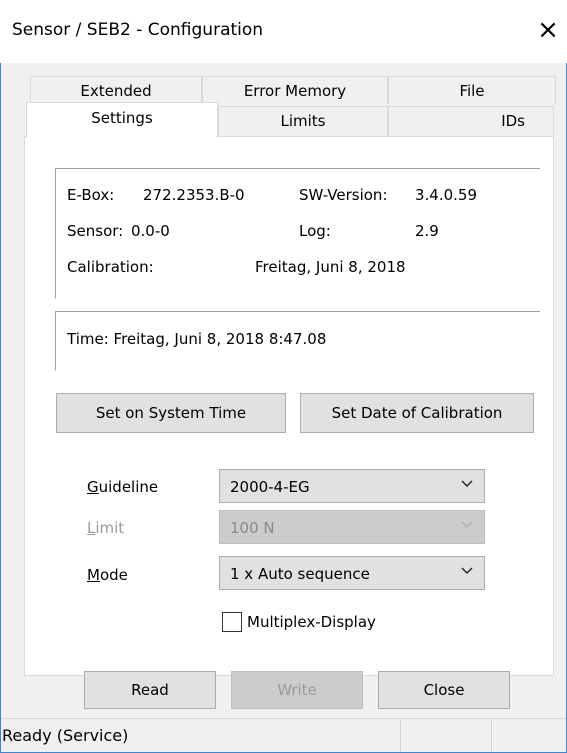  Describe the element at coordinates (93, 487) in the screenshot. I see `guideline-accesskey: G` at that location.